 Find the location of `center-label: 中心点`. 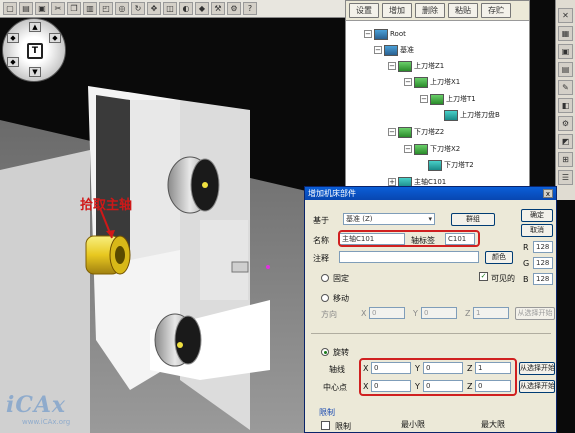

center-label: 中心点 is located at coordinates (335, 387).